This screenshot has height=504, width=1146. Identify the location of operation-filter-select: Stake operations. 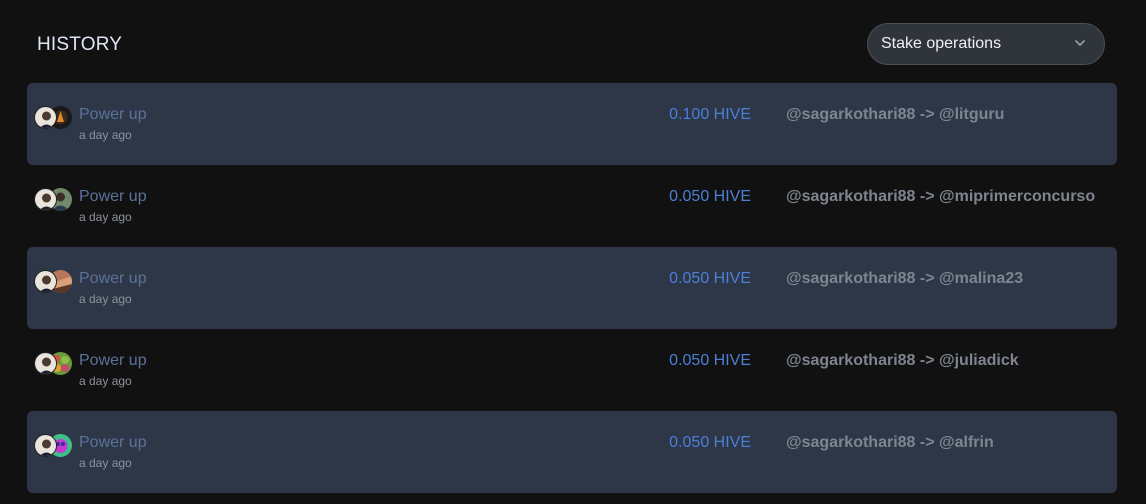
(986, 44).